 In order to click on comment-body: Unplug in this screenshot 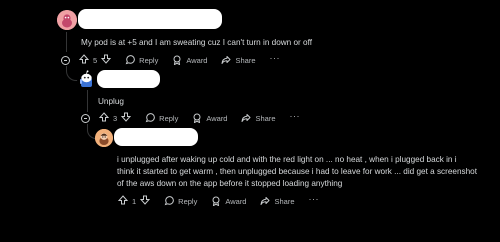, I will do `click(111, 101)`.